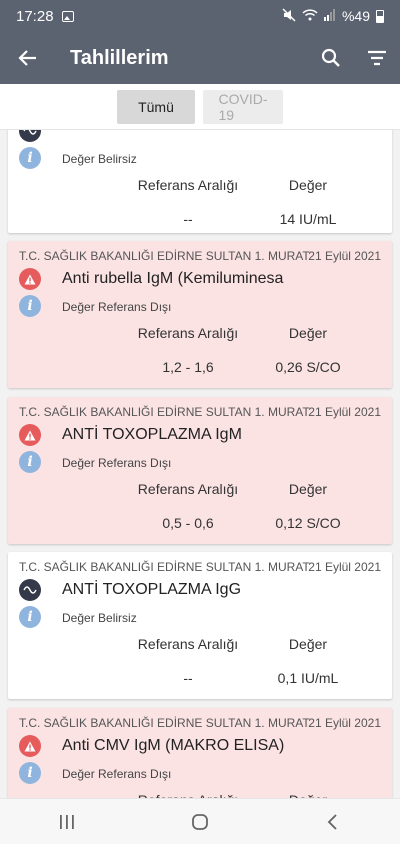 The width and height of the screenshot is (400, 844). What do you see at coordinates (119, 57) in the screenshot?
I see `page-title: Tahlillerim` at bounding box center [119, 57].